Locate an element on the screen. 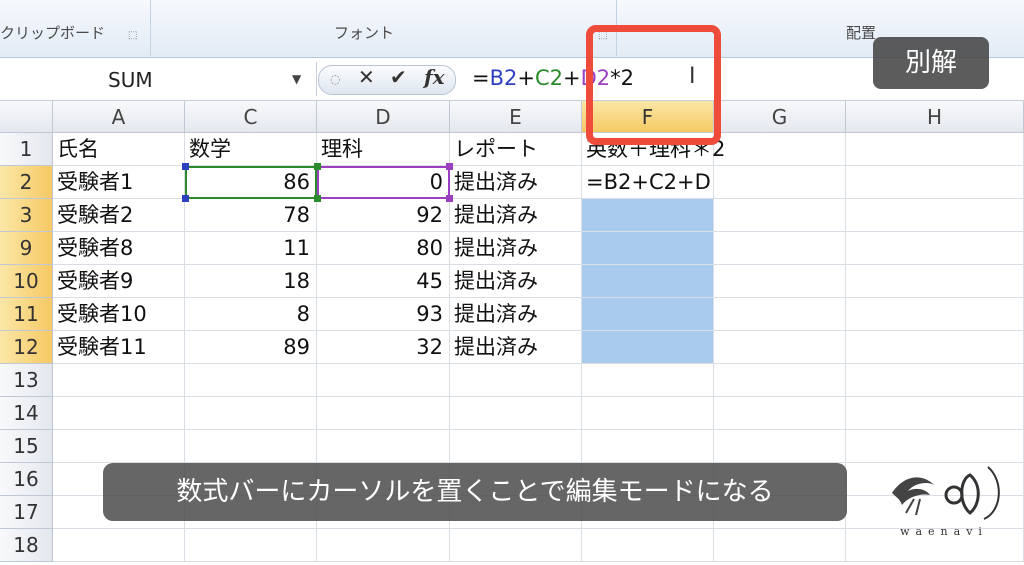 The width and height of the screenshot is (1024, 565). cell-c9: 11 is located at coordinates (251, 248).